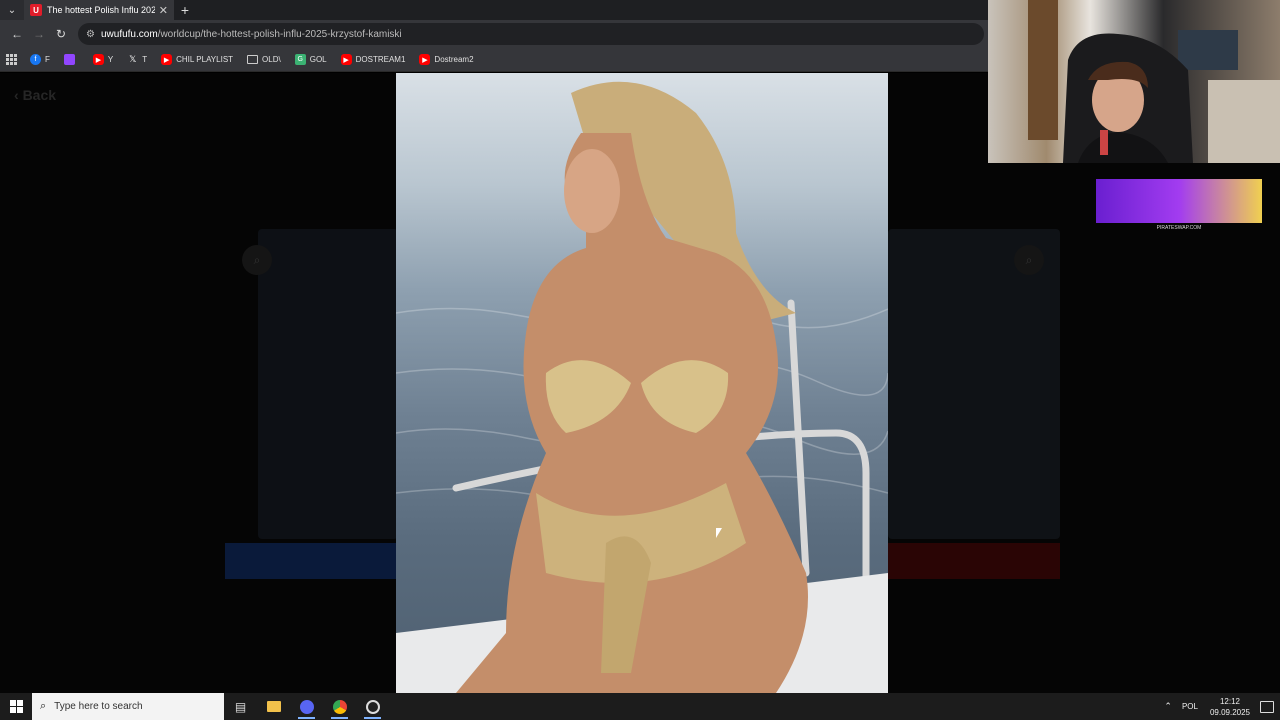  What do you see at coordinates (39, 34) in the screenshot?
I see `forward-arrow-icon: →` at bounding box center [39, 34].